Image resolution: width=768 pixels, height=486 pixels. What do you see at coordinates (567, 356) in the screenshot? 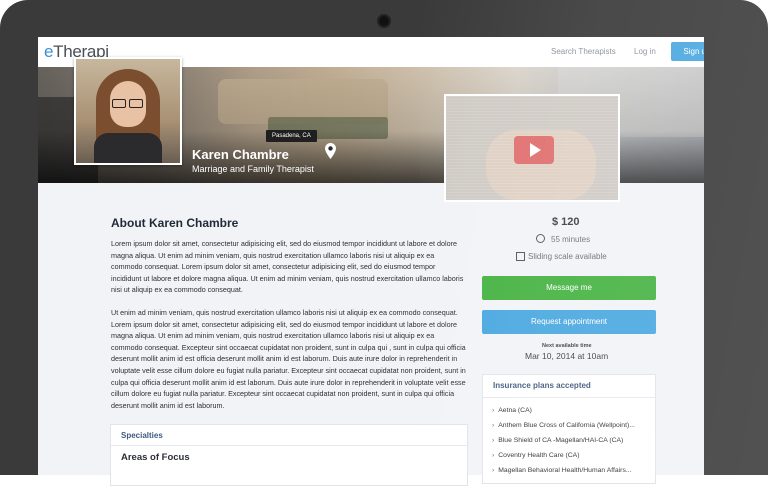
I see `next-available-time: Mar 10, 2014 at 10am` at bounding box center [567, 356].